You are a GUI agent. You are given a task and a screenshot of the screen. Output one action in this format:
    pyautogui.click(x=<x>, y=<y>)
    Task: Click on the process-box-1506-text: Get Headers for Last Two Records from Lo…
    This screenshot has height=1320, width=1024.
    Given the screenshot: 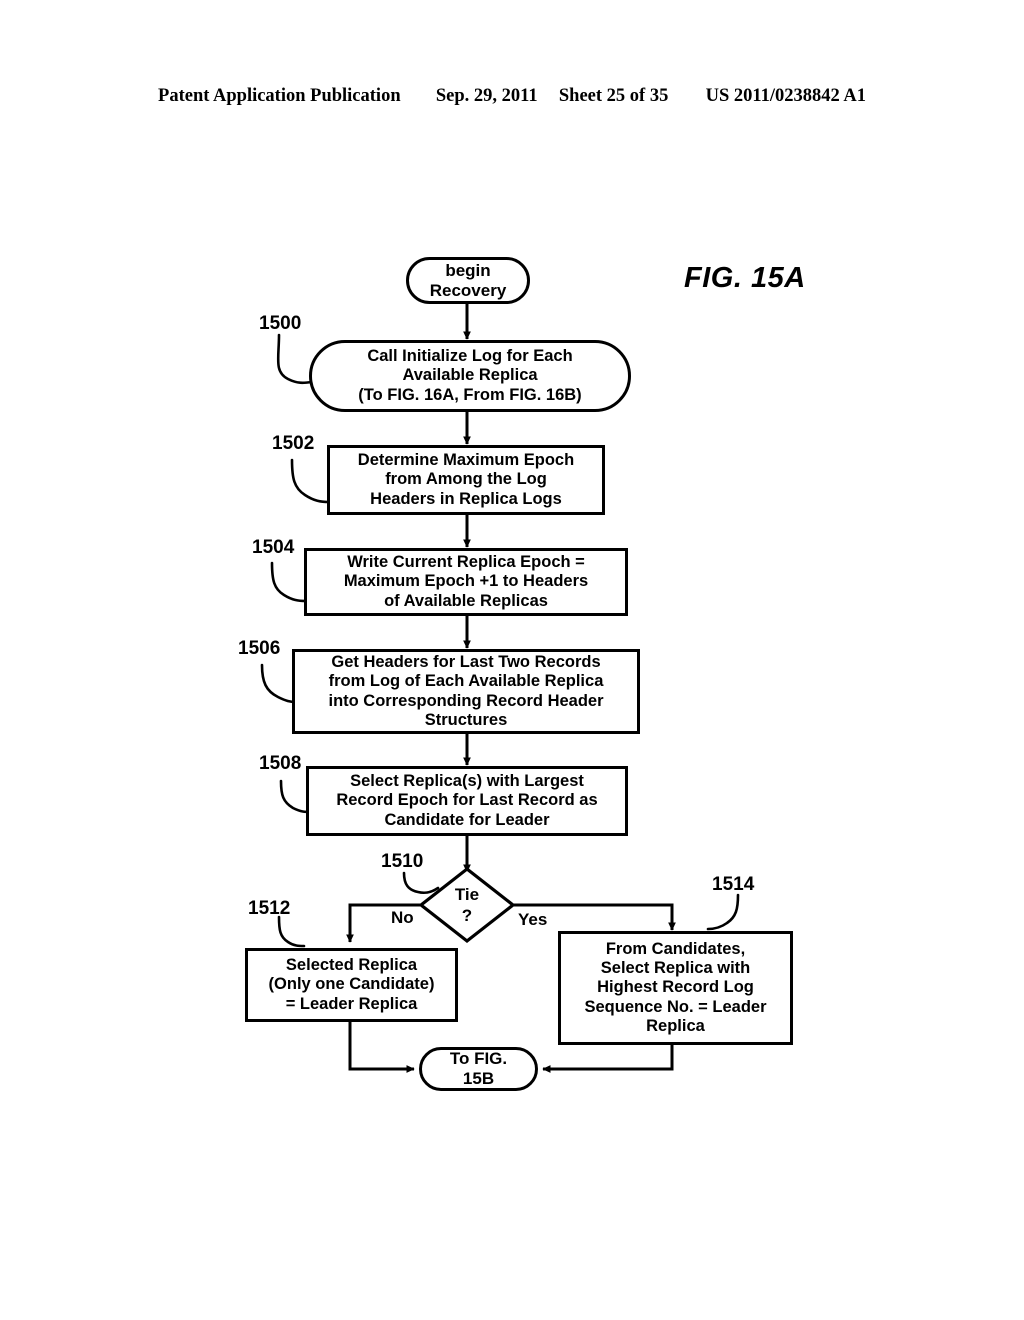 What is the action you would take?
    pyautogui.click(x=466, y=691)
    